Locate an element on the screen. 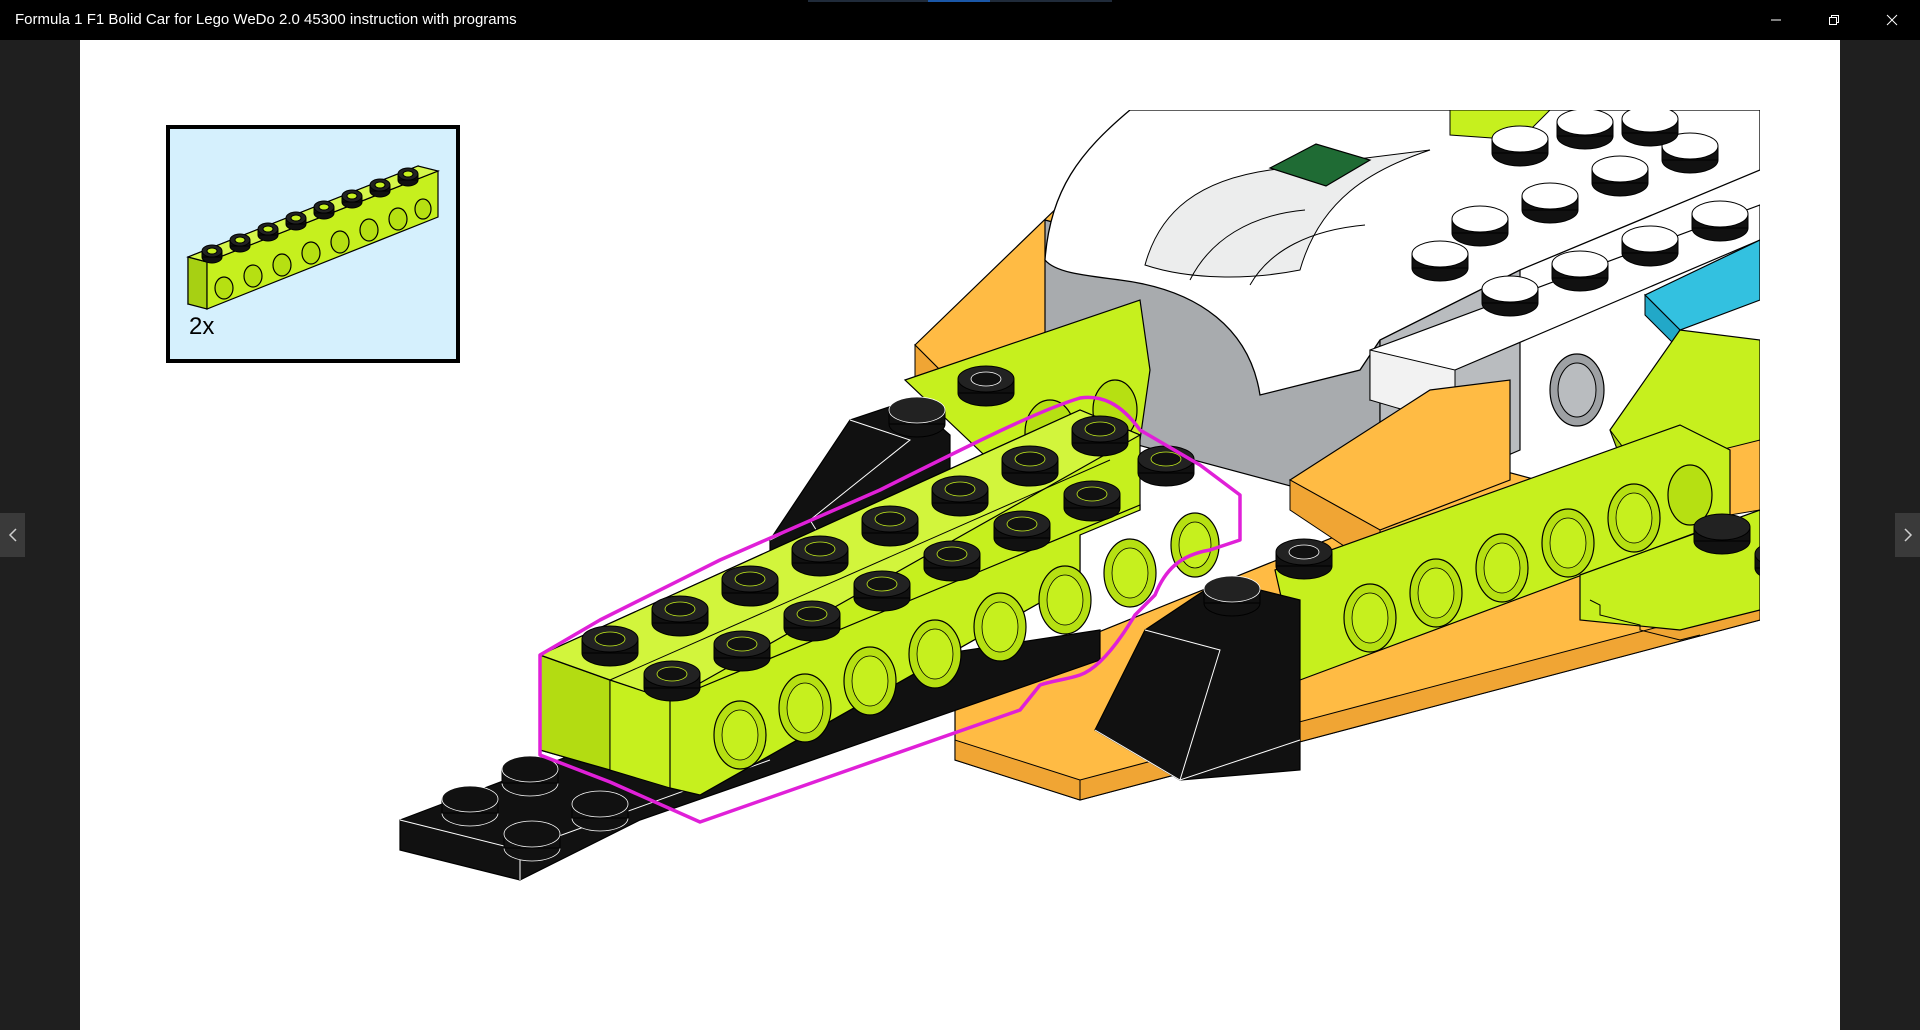 This screenshot has height=1030, width=1920. previous-page-button is located at coordinates (12, 535).